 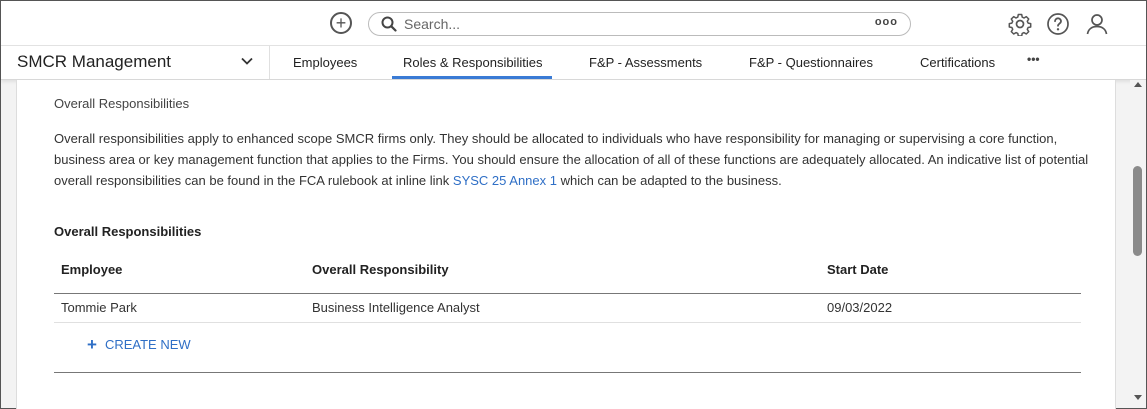 I want to click on column-header-employee: Employee, so click(x=91, y=269).